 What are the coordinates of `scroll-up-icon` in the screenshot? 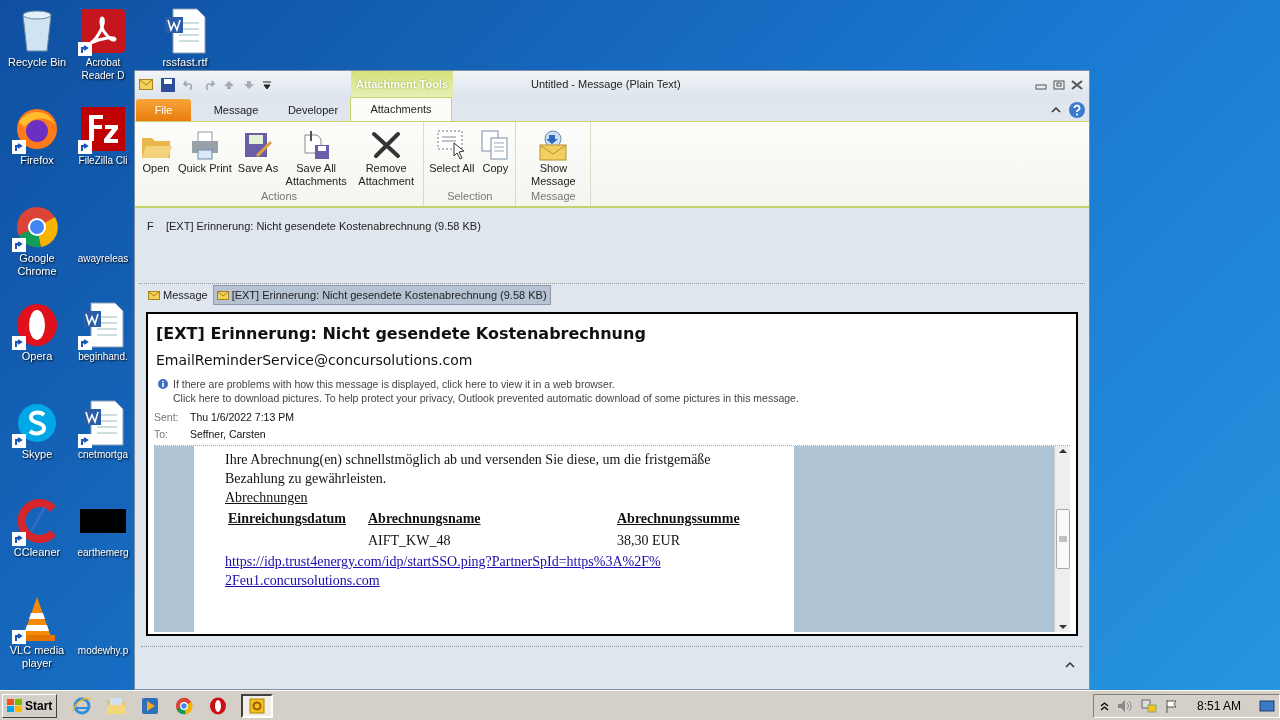 It's located at (1062, 451).